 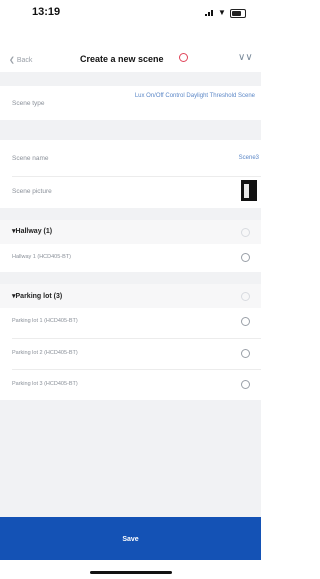 I want to click on nav-header: ❮ Back Create a new scene ∨∨, so click(x=130, y=58).